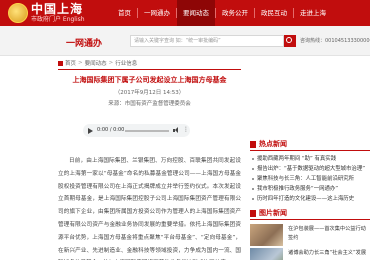 The height and width of the screenshot is (260, 370). Describe the element at coordinates (70, 63) in the screenshot. I see `breadcrumb-home: 首页` at that location.